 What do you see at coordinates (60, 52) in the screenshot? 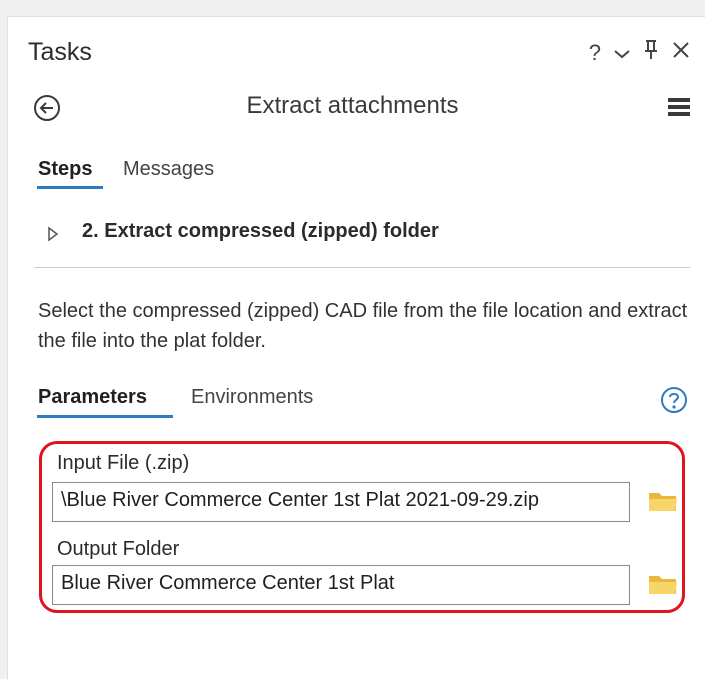
I see `pane-title: Tasks` at bounding box center [60, 52].